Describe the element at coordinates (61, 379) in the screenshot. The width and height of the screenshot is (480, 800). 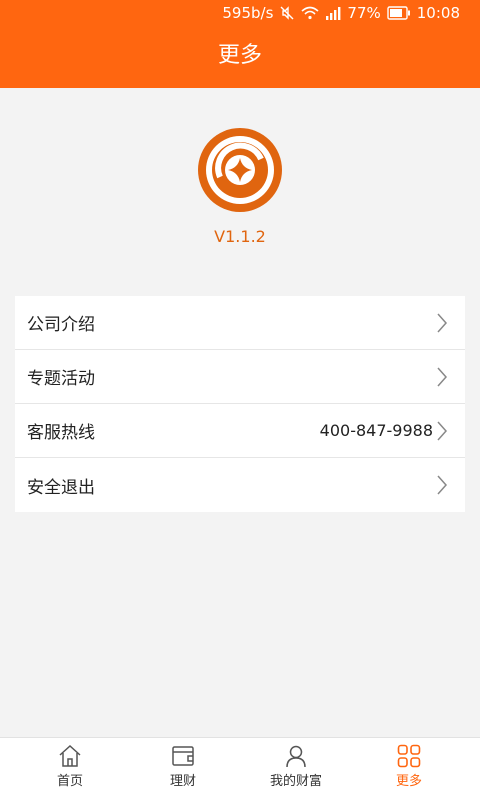
I see `menu-item-label: 专题活动` at that location.